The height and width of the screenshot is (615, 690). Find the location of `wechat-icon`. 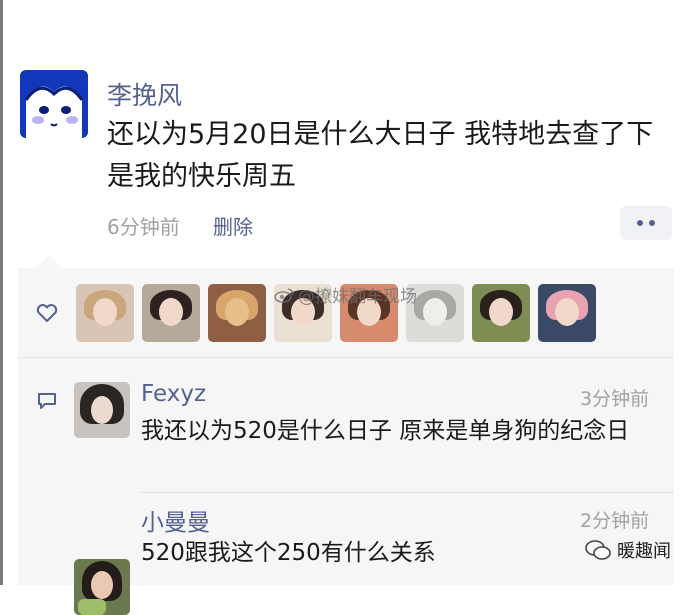

wechat-icon is located at coordinates (598, 550).